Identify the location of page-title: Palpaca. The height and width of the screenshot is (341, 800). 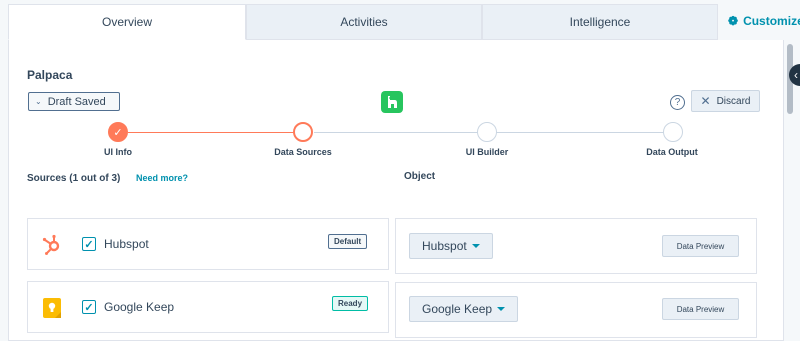
(50, 75).